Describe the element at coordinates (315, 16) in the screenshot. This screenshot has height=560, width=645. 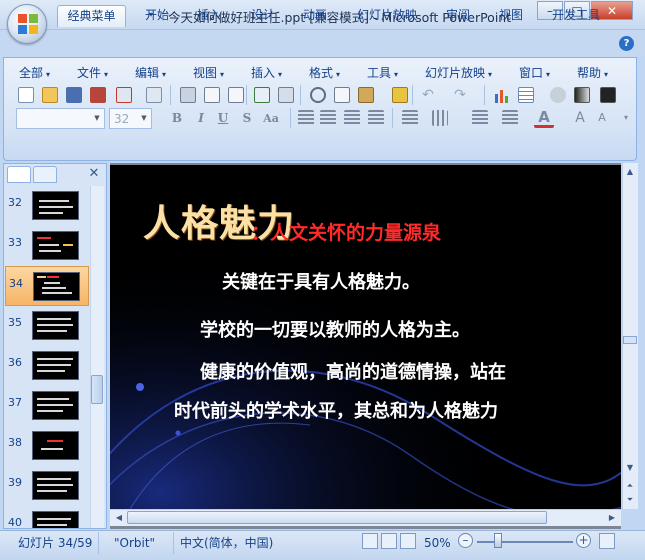
I see `tab-animations: 动画` at that location.